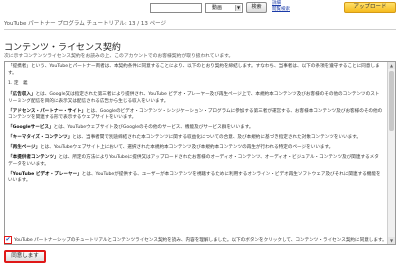 This screenshot has height=265, width=400. I want to click on search-button: 検索, so click(256, 7).